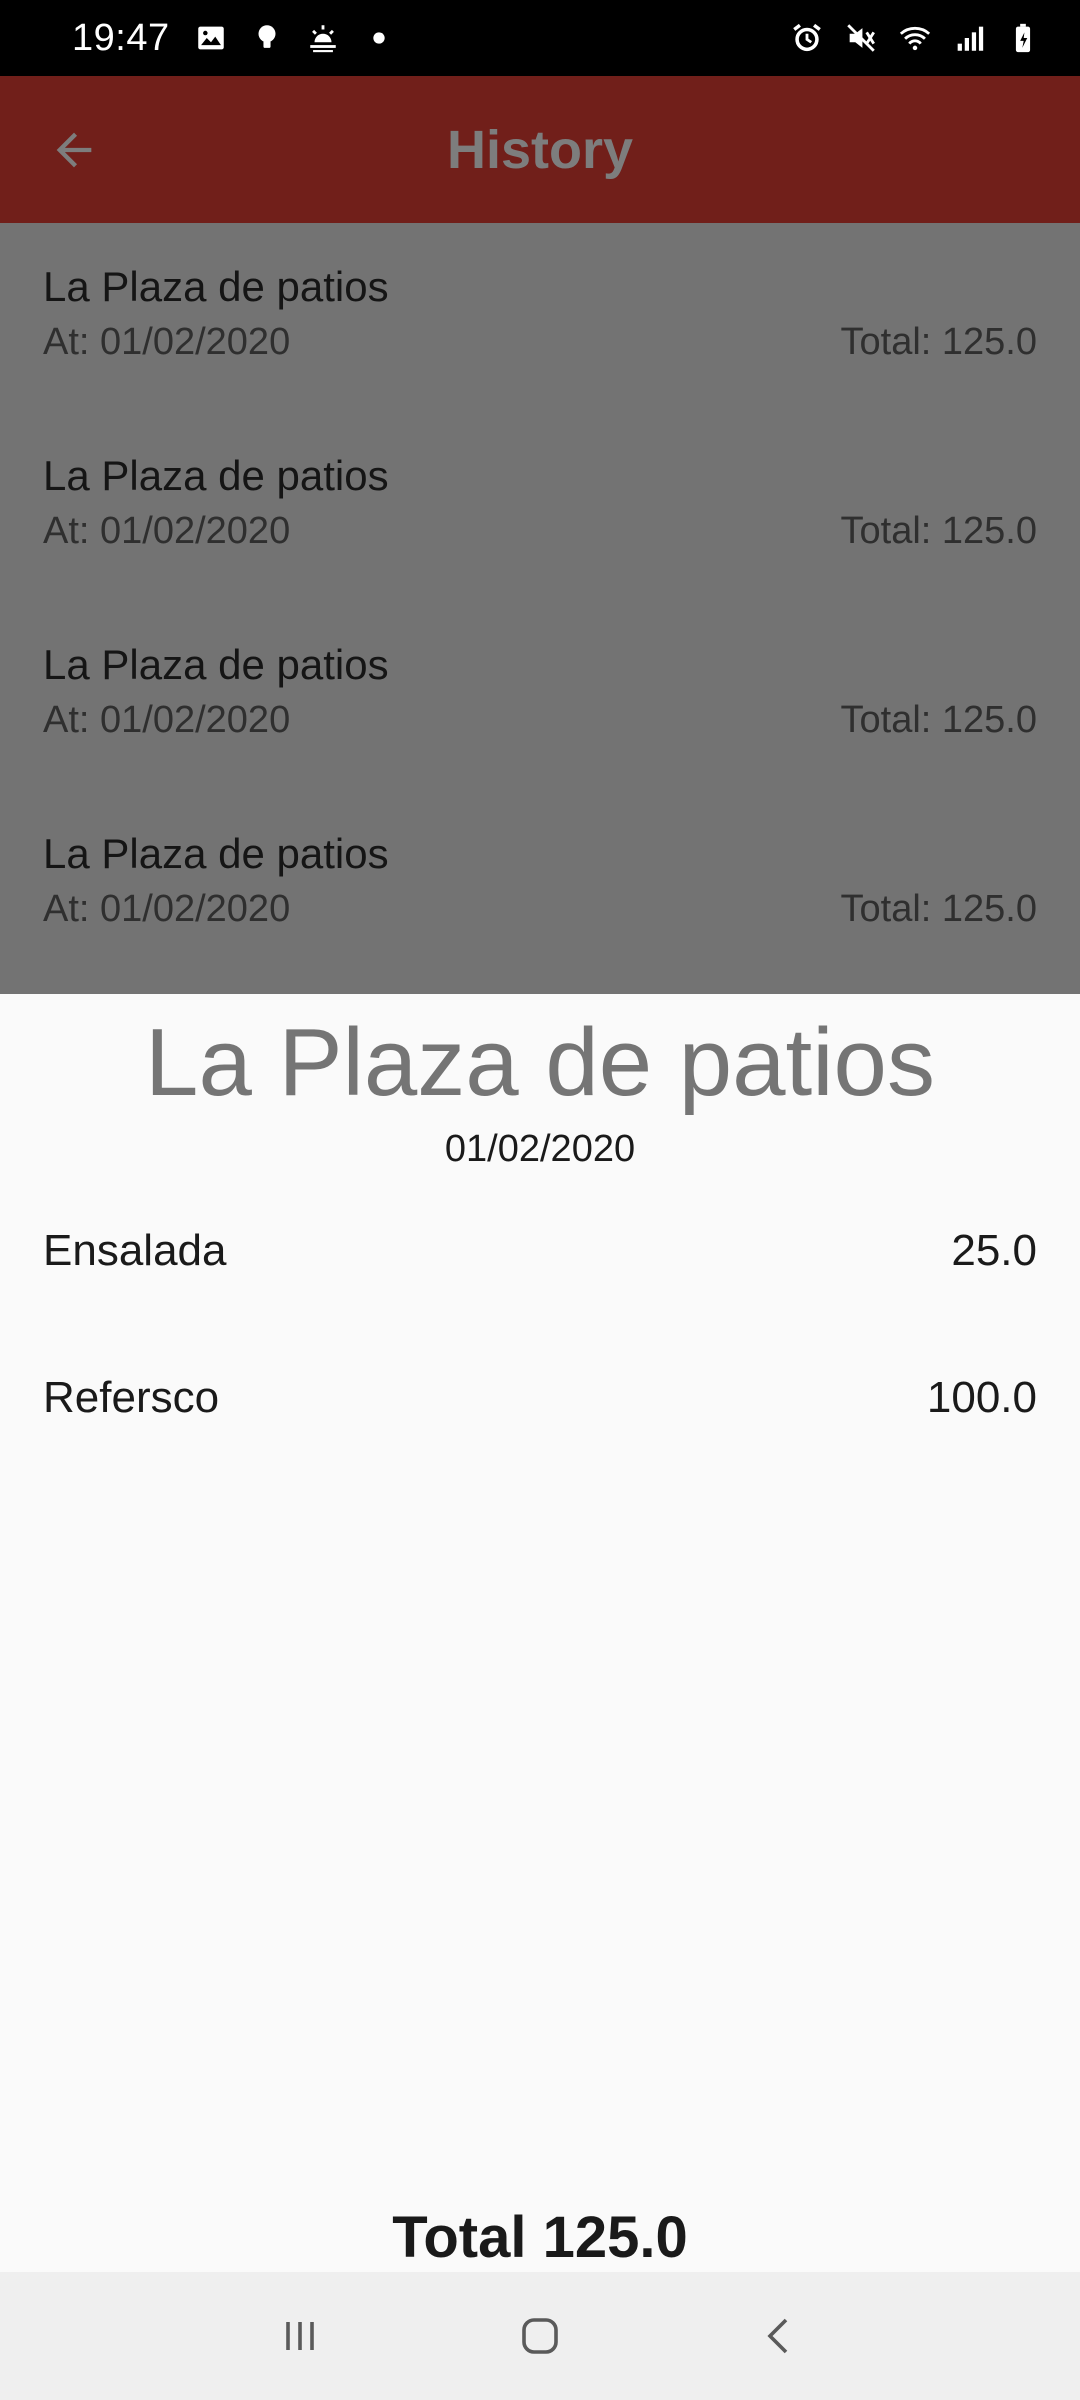  What do you see at coordinates (295, 38) in the screenshot?
I see `status-left-icons` at bounding box center [295, 38].